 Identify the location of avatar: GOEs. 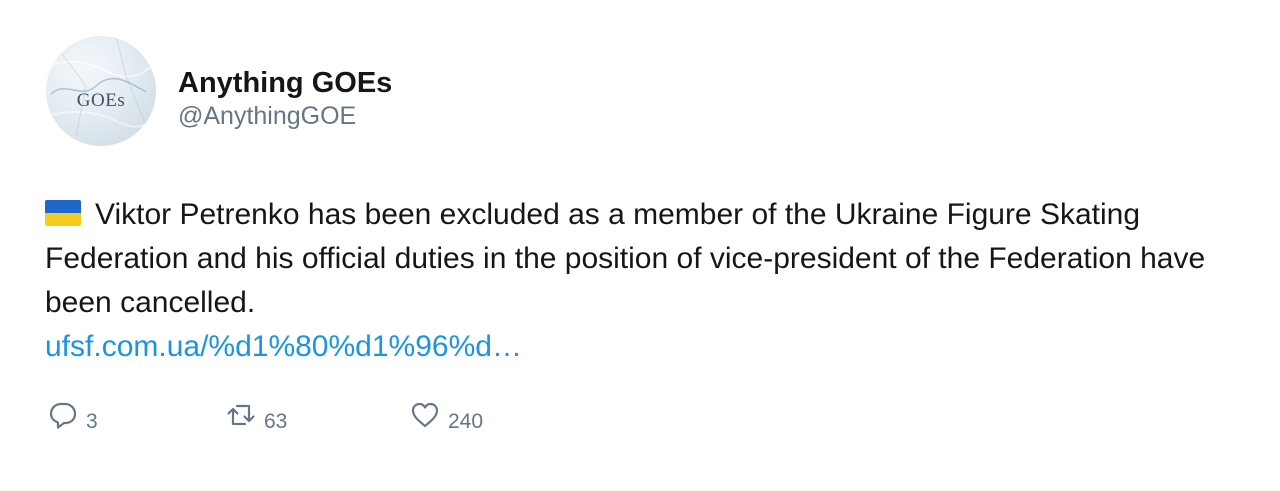
(101, 91).